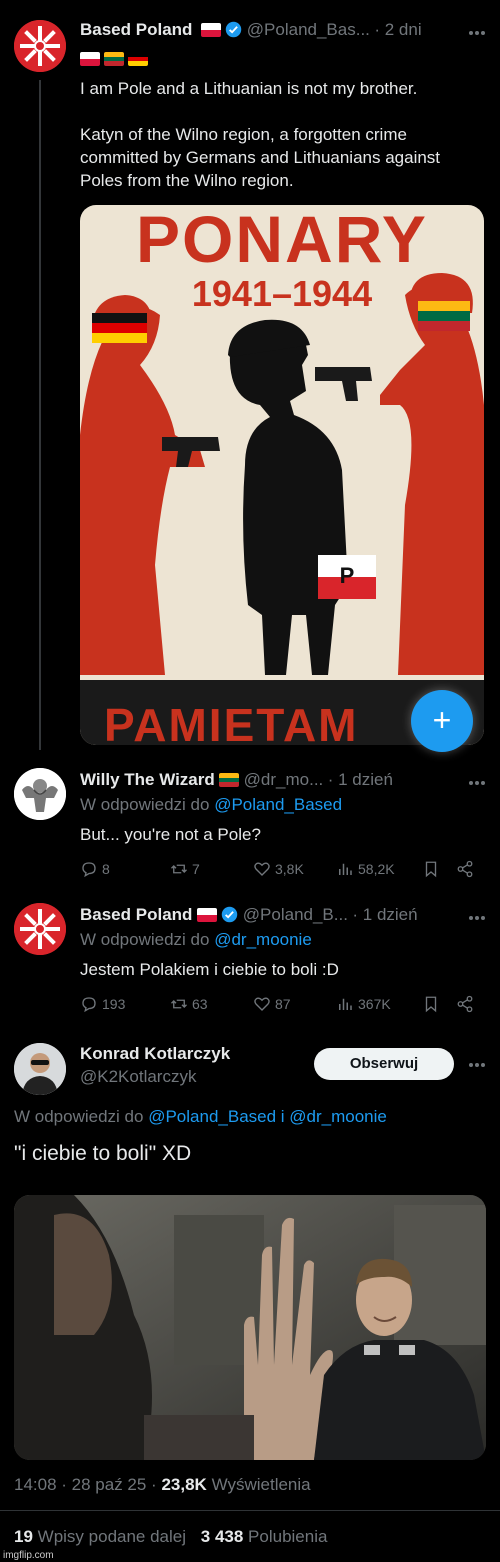  I want to click on divider, so click(250, 1510).